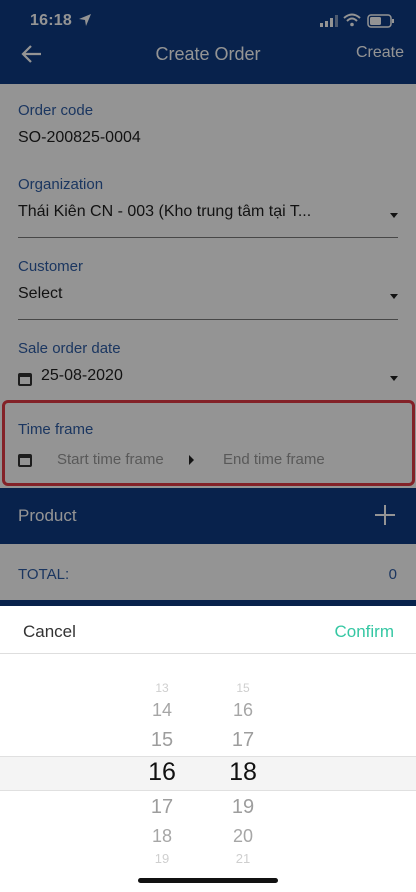 The image size is (416, 892). I want to click on hour-option: 17, so click(162, 807).